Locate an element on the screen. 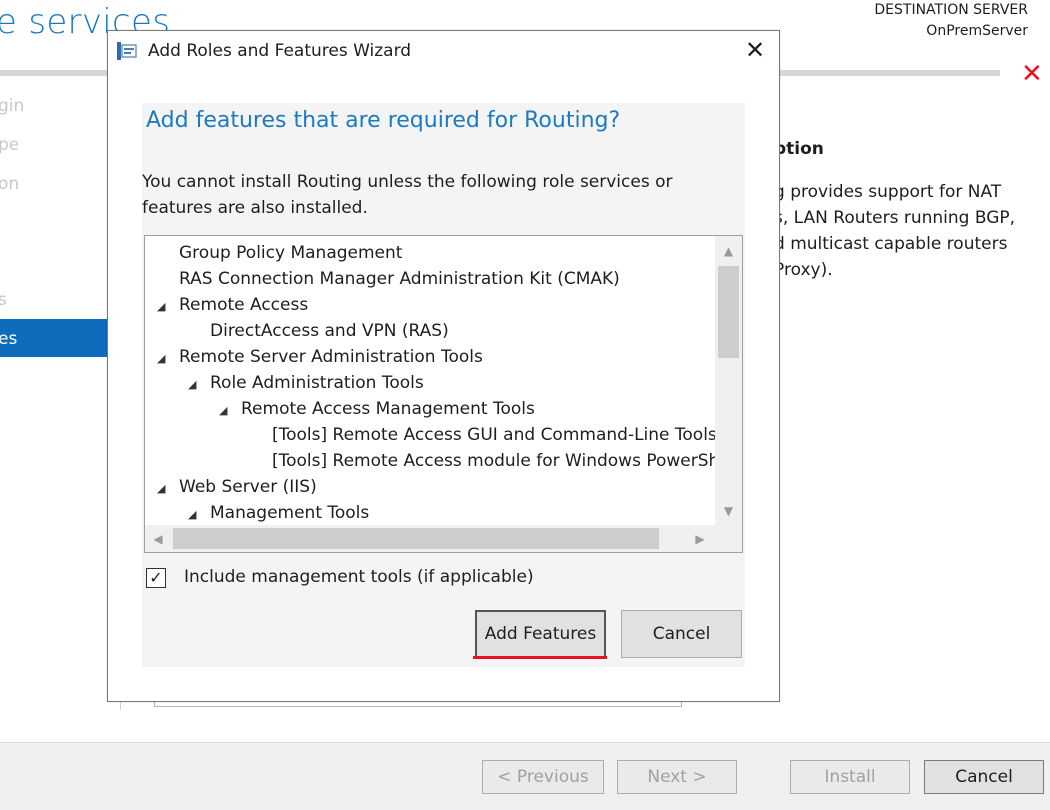 Image resolution: width=1050 pixels, height=810 pixels. tree-item: ◢ Remote Access Management Tools is located at coordinates (377, 409).